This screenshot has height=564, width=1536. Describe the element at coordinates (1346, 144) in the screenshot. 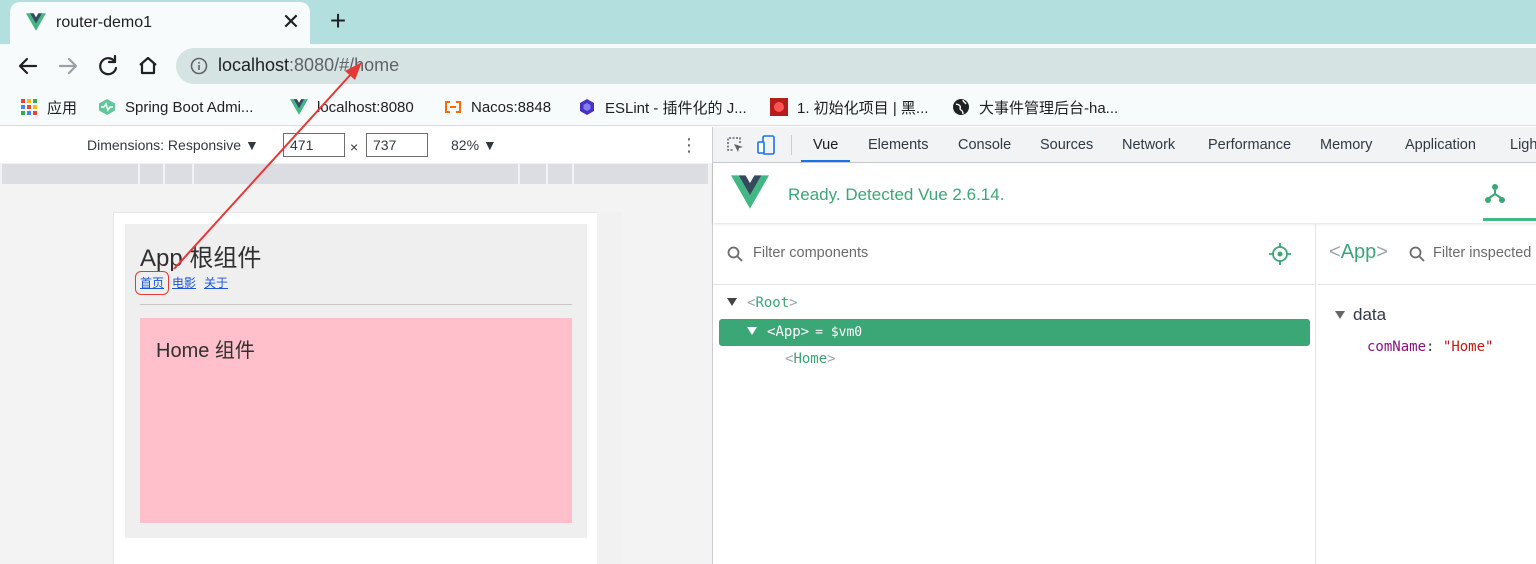

I see `tab-memory: Memory` at that location.